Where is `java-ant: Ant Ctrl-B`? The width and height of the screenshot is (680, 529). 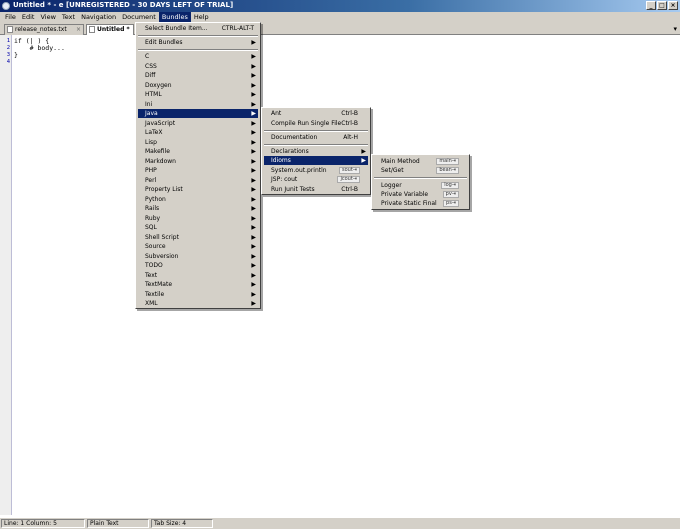 java-ant: Ant Ctrl-B is located at coordinates (316, 113).